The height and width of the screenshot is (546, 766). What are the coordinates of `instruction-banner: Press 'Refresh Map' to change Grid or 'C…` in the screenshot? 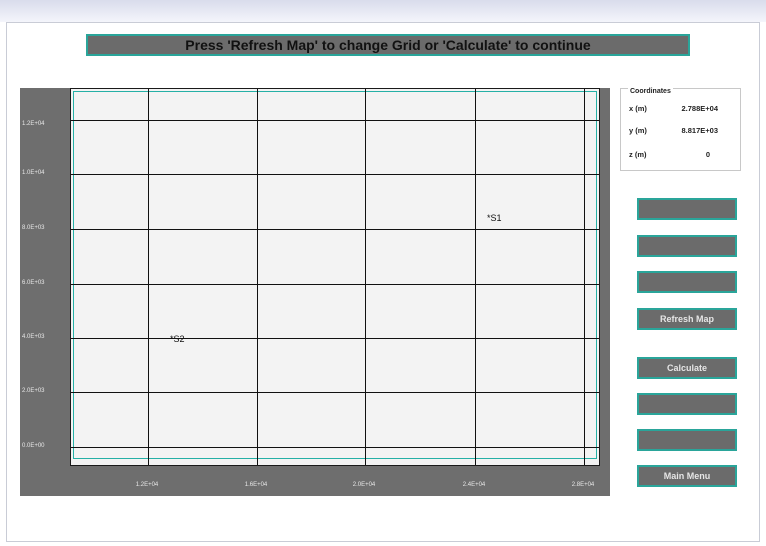 It's located at (388, 45).